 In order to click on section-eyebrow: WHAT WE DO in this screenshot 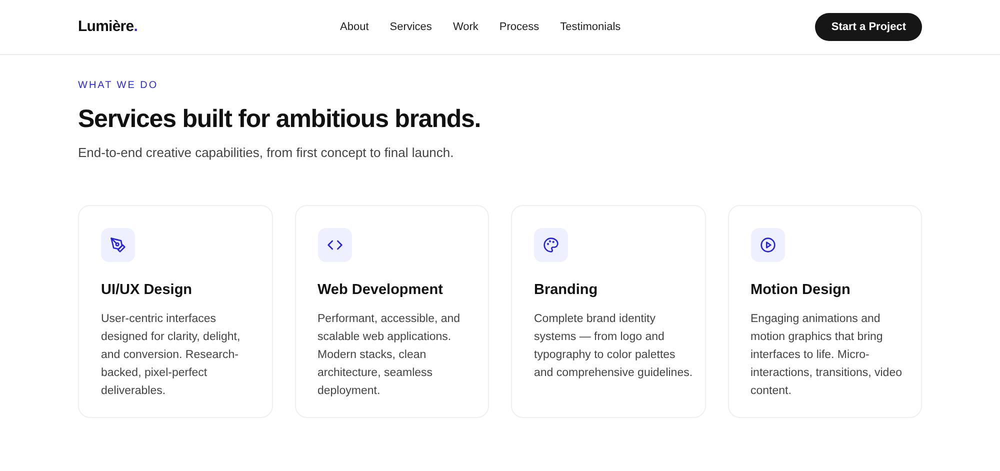, I will do `click(119, 86)`.